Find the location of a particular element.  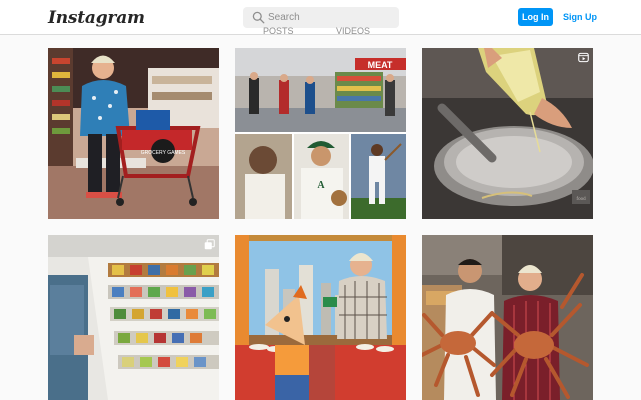

post-overlay-text: food is located at coordinates (581, 199).